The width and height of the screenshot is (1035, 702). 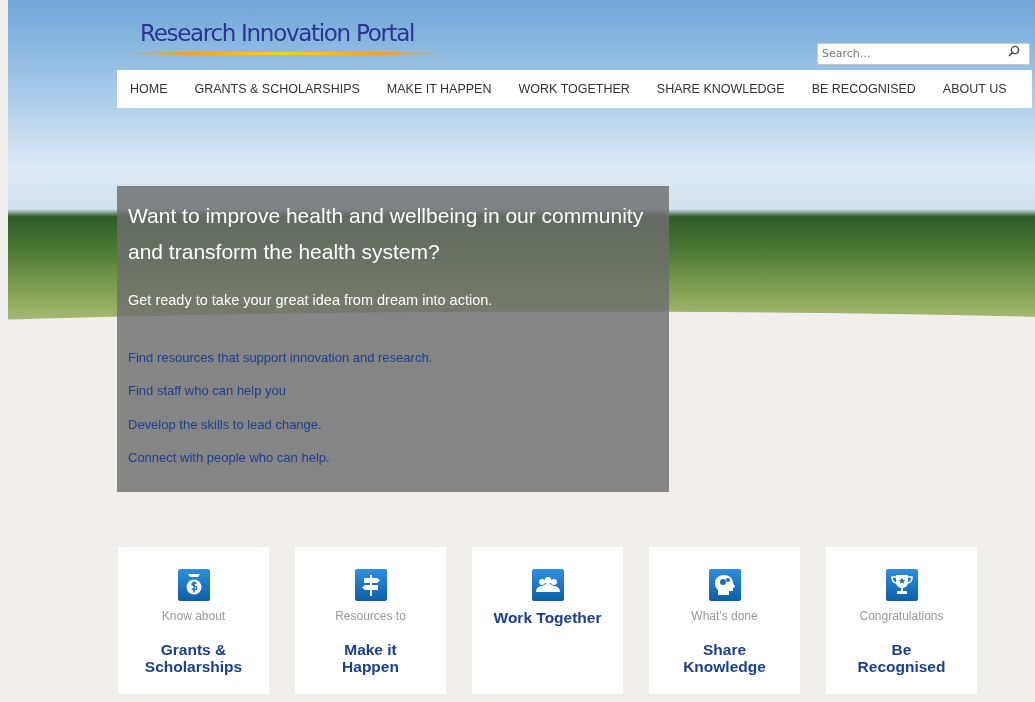 What do you see at coordinates (724, 616) in the screenshot?
I see `tile-caption: What's done` at bounding box center [724, 616].